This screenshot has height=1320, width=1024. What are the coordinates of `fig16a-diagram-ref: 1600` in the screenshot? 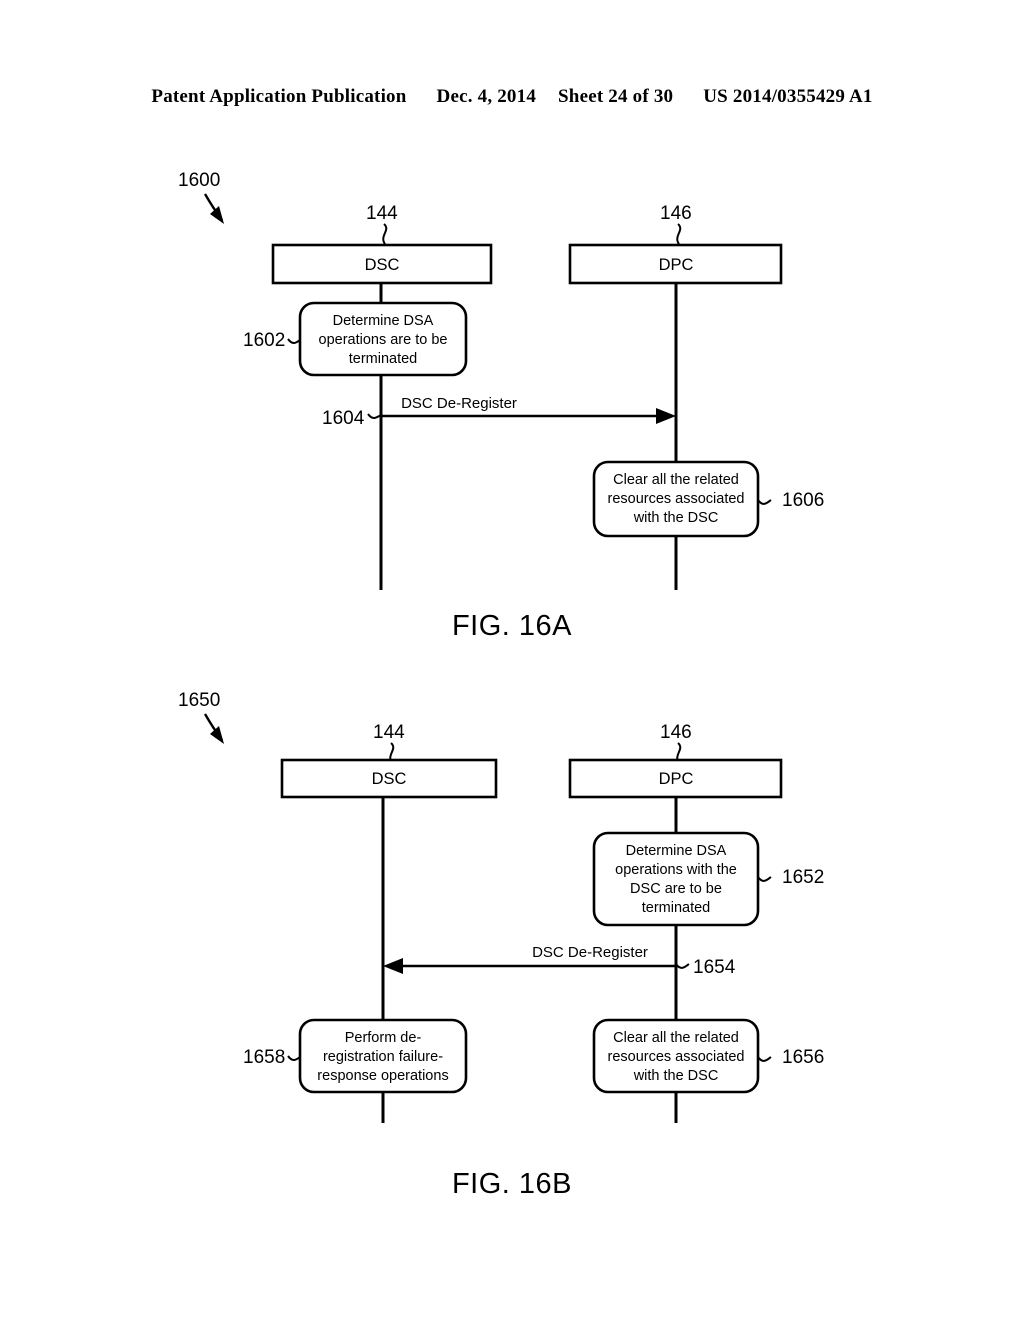 It's located at (199, 180).